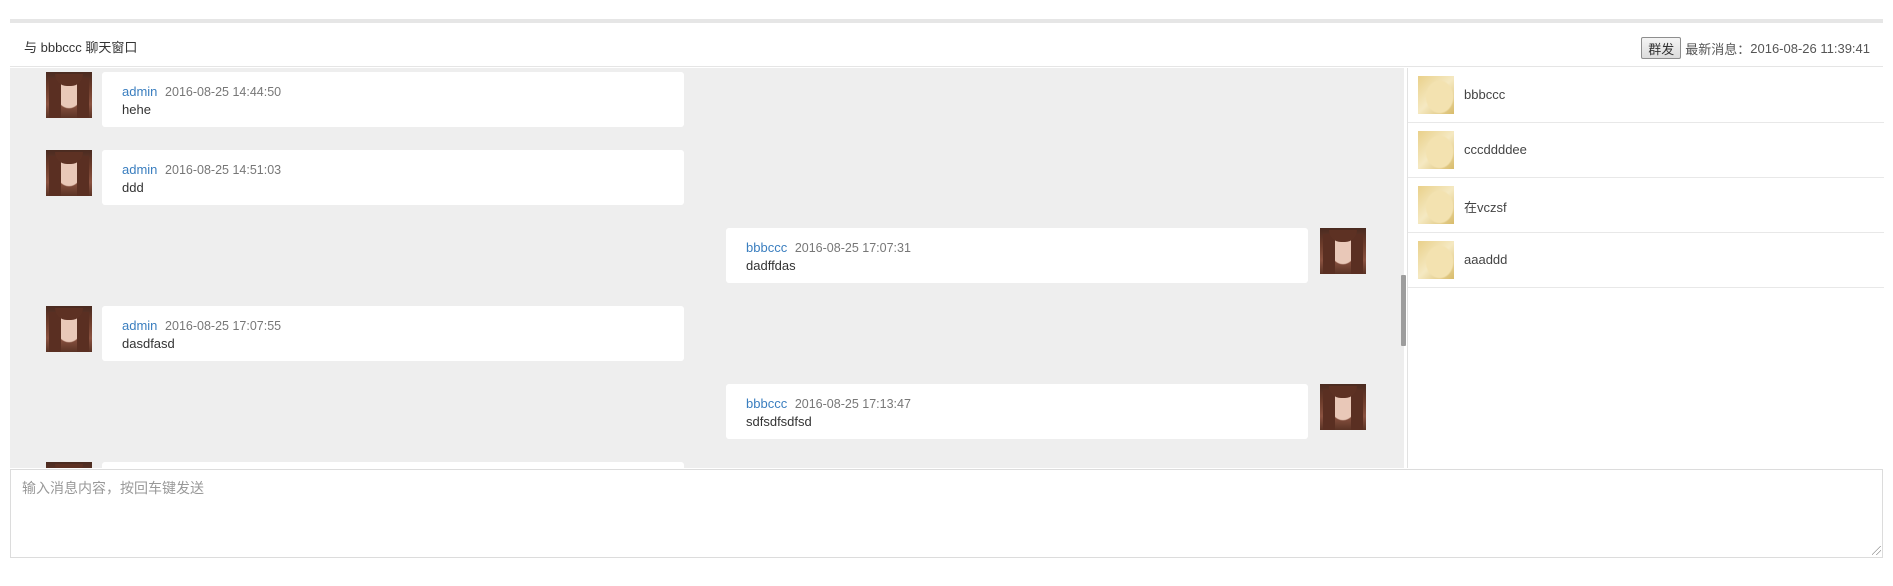  Describe the element at coordinates (223, 326) in the screenshot. I see `message-time: 2016-08-25 17:07:55` at that location.